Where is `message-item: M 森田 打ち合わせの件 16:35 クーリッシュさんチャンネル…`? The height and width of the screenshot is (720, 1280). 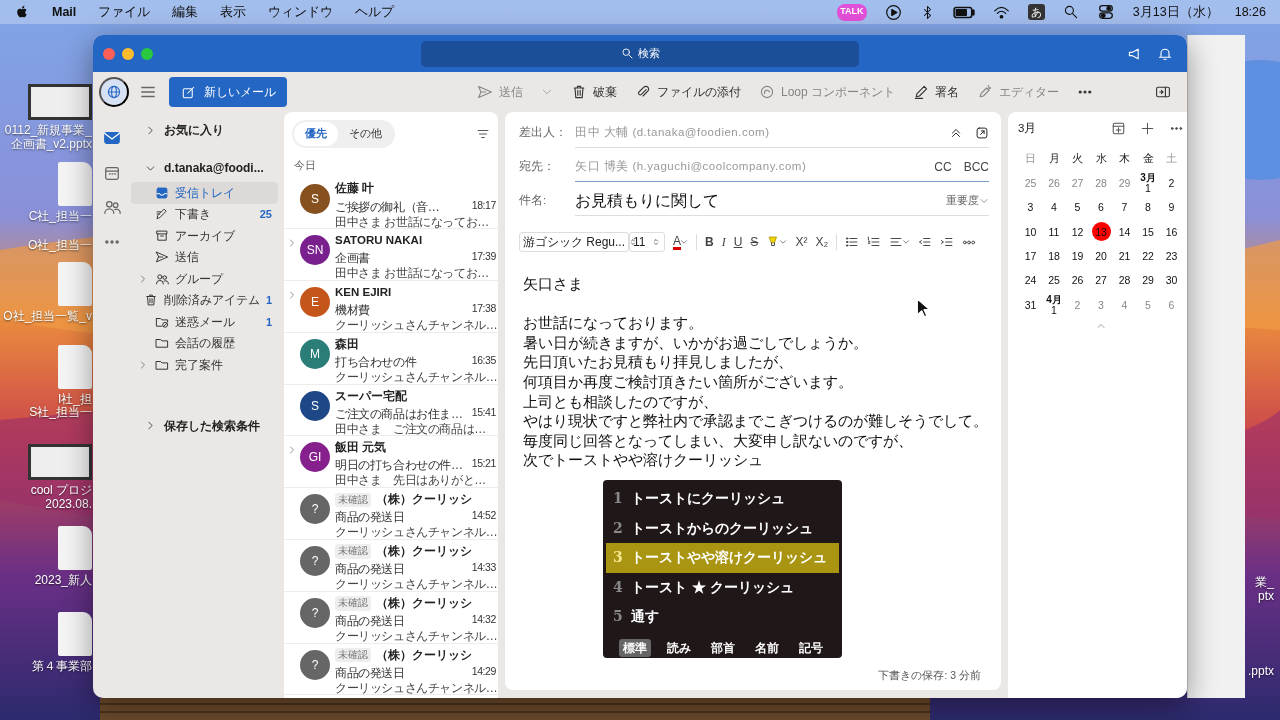 message-item: M 森田 打ち合わせの件 16:35 クーリッシュさんチャンネル… is located at coordinates (391, 358).